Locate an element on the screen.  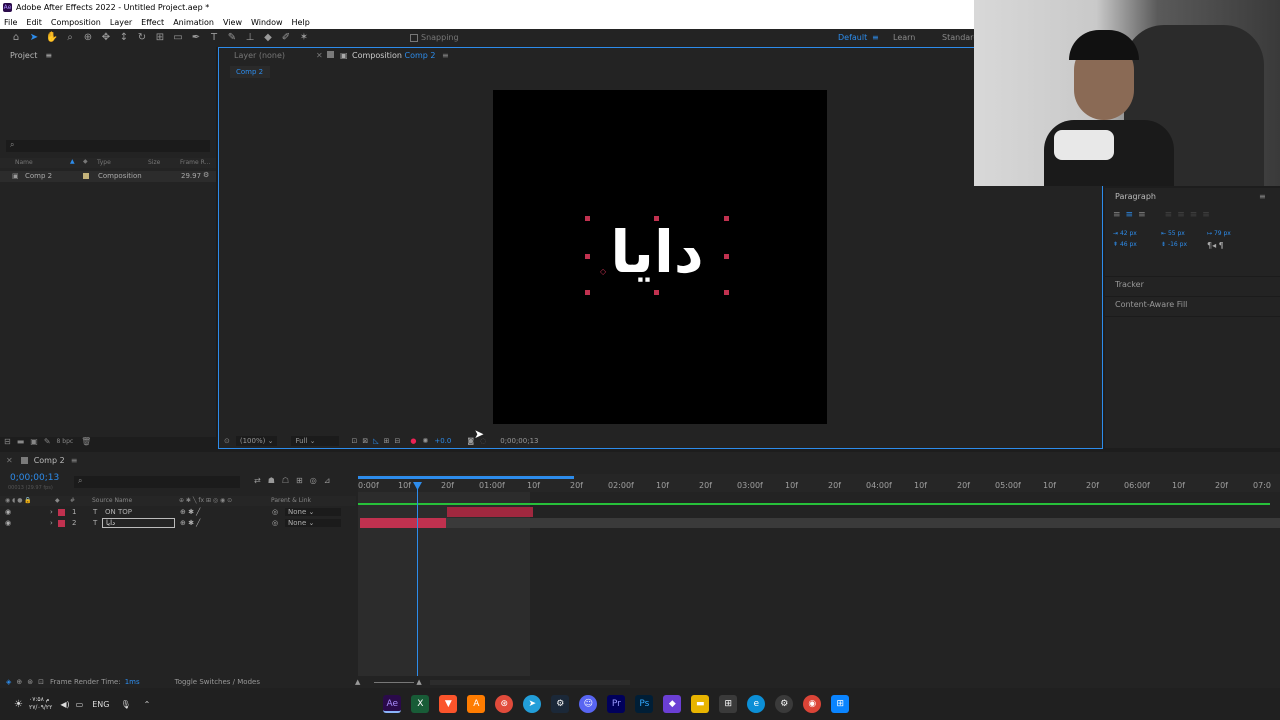
excel-taskbar-icon: X is located at coordinates (420, 704).